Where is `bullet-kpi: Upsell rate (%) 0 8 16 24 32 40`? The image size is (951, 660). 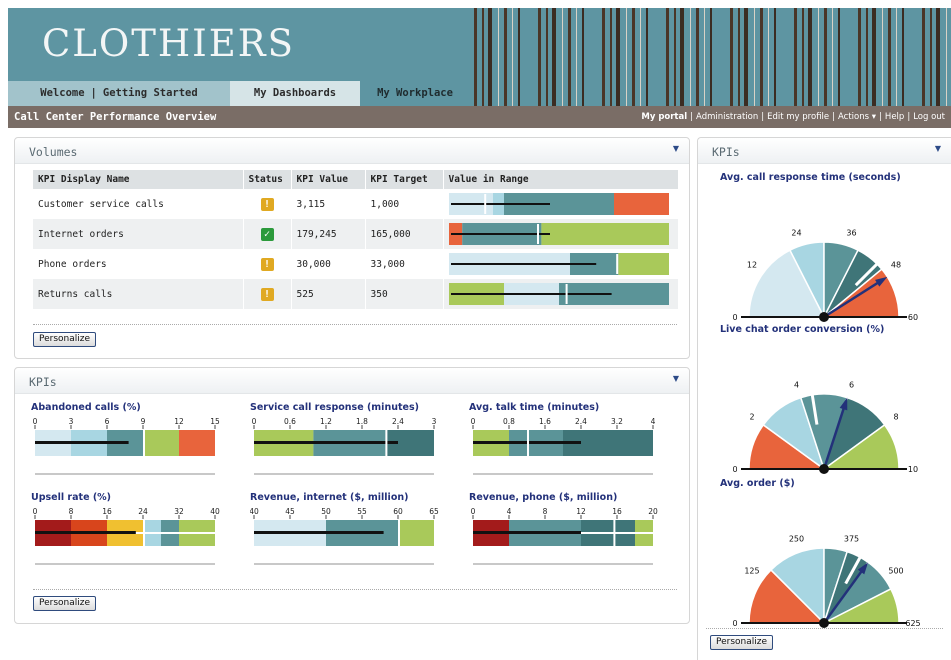 bullet-kpi: Upsell rate (%) 0 8 16 24 32 40 is located at coordinates (126, 534).